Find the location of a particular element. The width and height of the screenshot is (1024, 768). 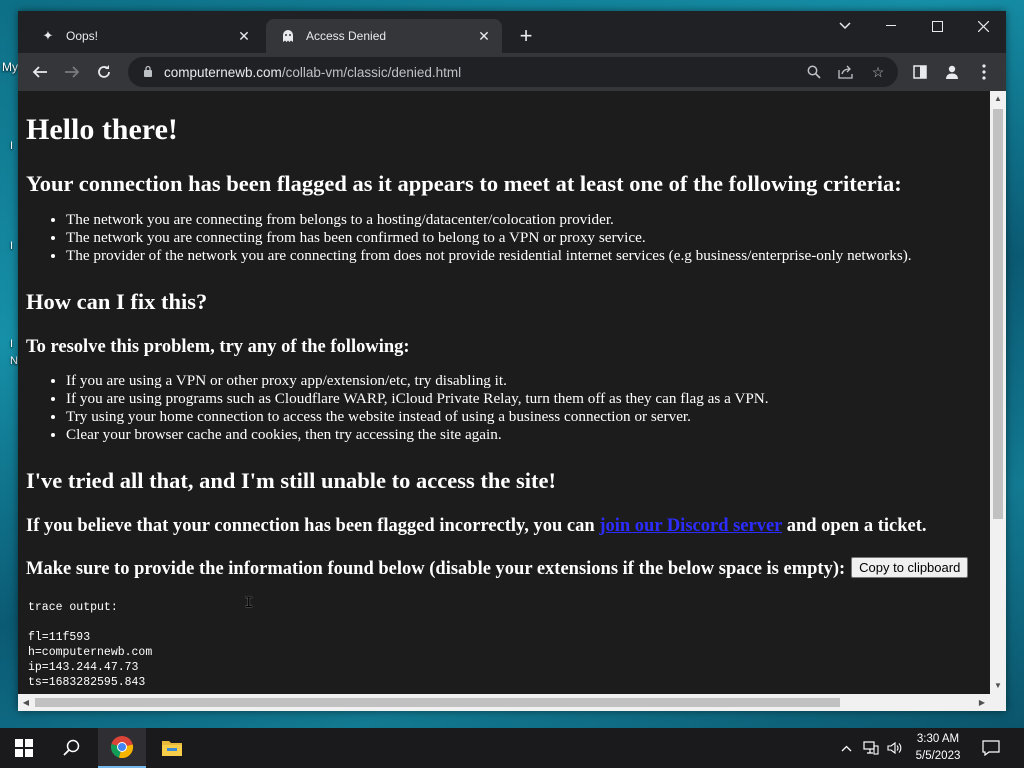

horizontal-scrollbar: ◀ ▶ is located at coordinates (512, 702).